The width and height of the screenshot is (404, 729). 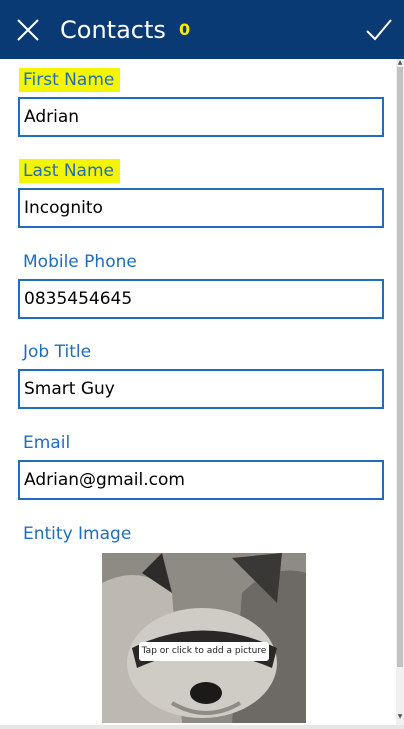 I want to click on entity-image-picker: Tap or click to add a picture, so click(x=204, y=638).